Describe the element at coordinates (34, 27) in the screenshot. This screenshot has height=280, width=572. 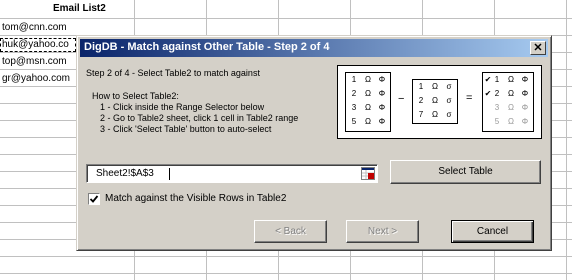
I see `sheet-cell: tom@cnn.com` at that location.